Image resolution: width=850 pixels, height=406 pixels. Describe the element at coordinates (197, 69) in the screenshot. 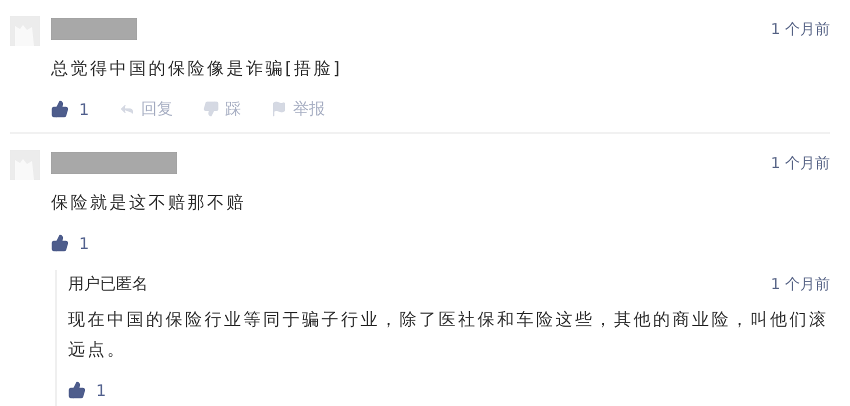

I see `comment-text: 总觉得中国的保险像是诈骗[捂脸]` at that location.